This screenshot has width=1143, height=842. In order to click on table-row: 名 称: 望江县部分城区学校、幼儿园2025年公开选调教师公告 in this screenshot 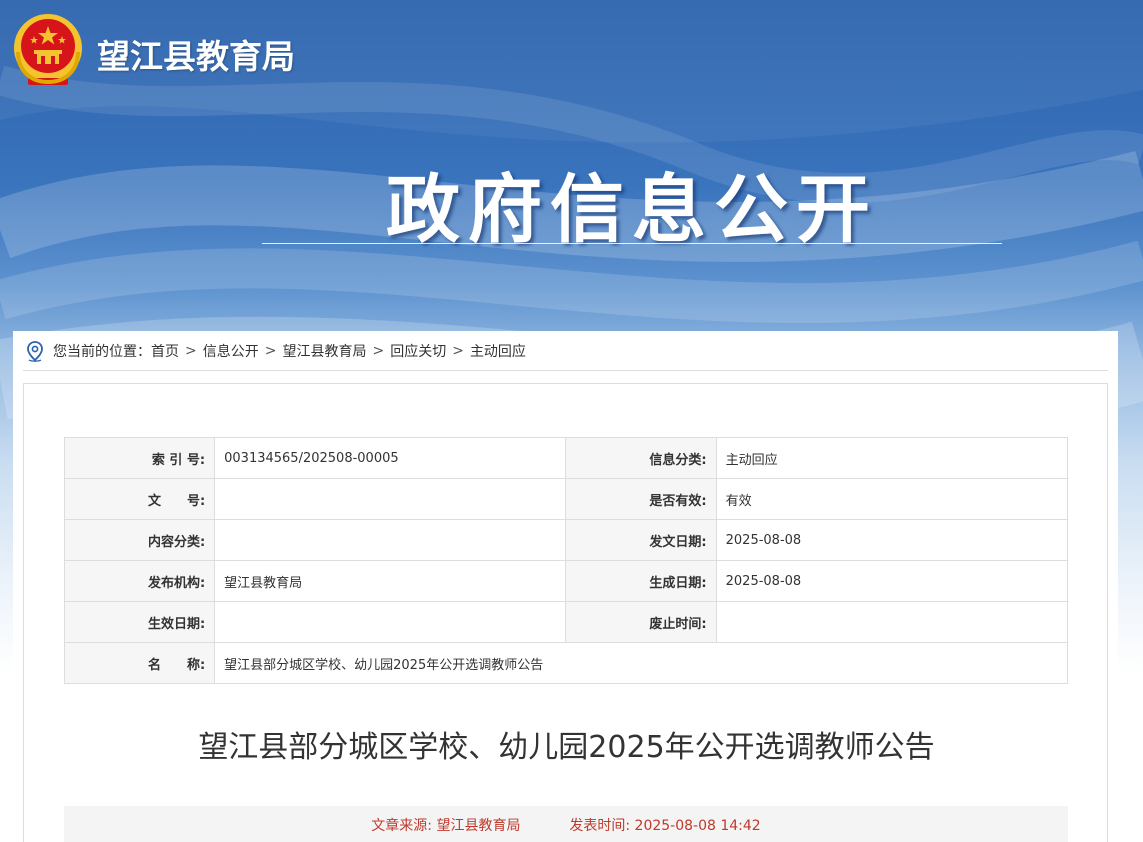, I will do `click(565, 663)`.